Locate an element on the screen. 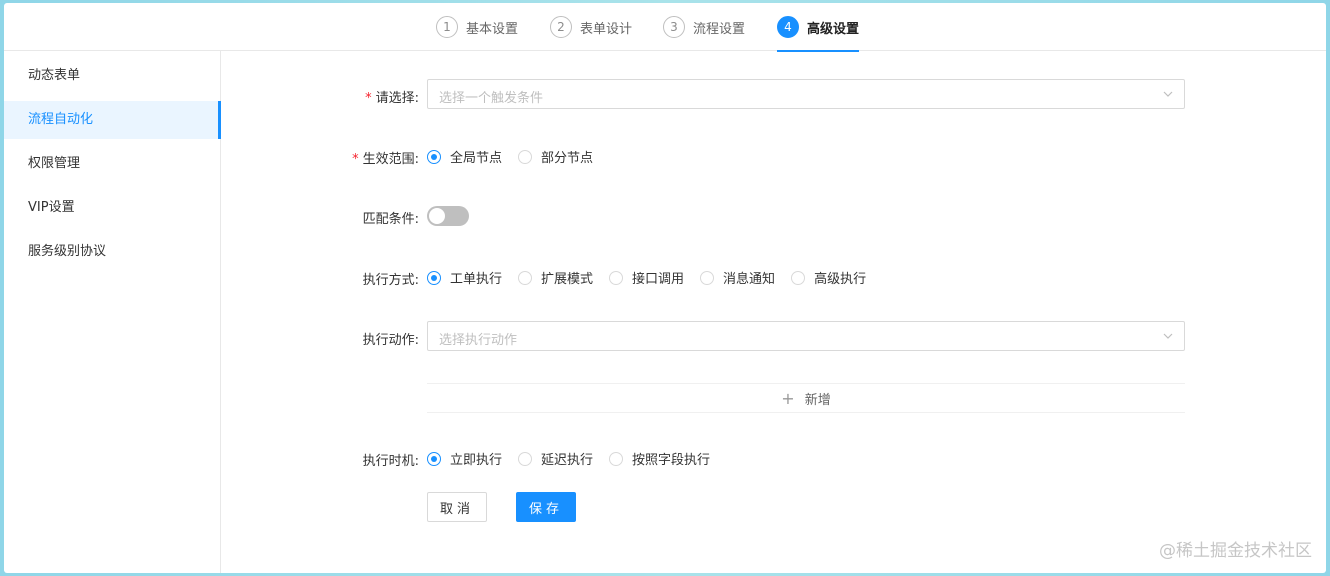 The image size is (1330, 576). radio-label: 接口调用 is located at coordinates (658, 279).